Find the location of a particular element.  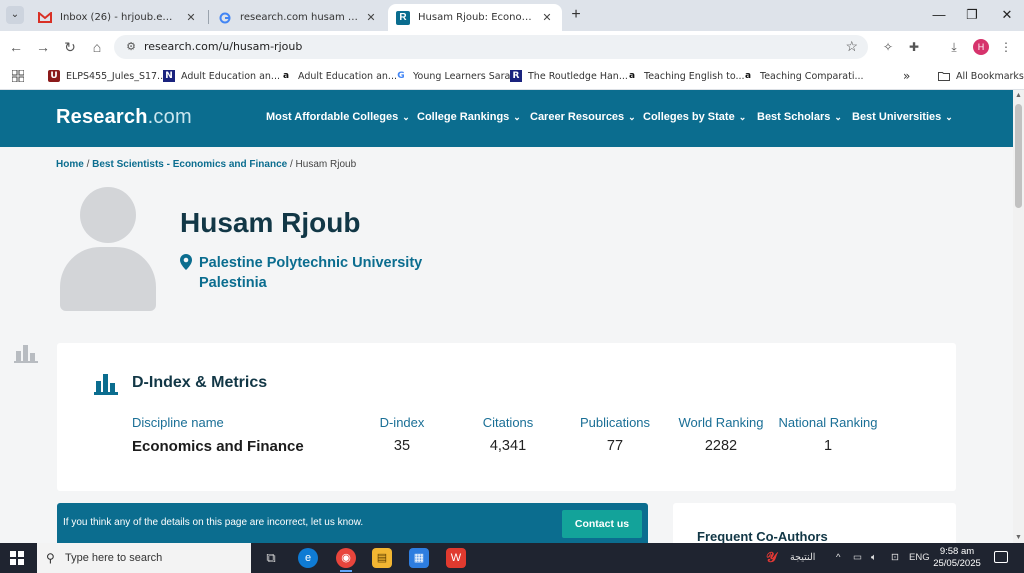

app-tray-icon: 𝒴 is located at coordinates (771, 557).